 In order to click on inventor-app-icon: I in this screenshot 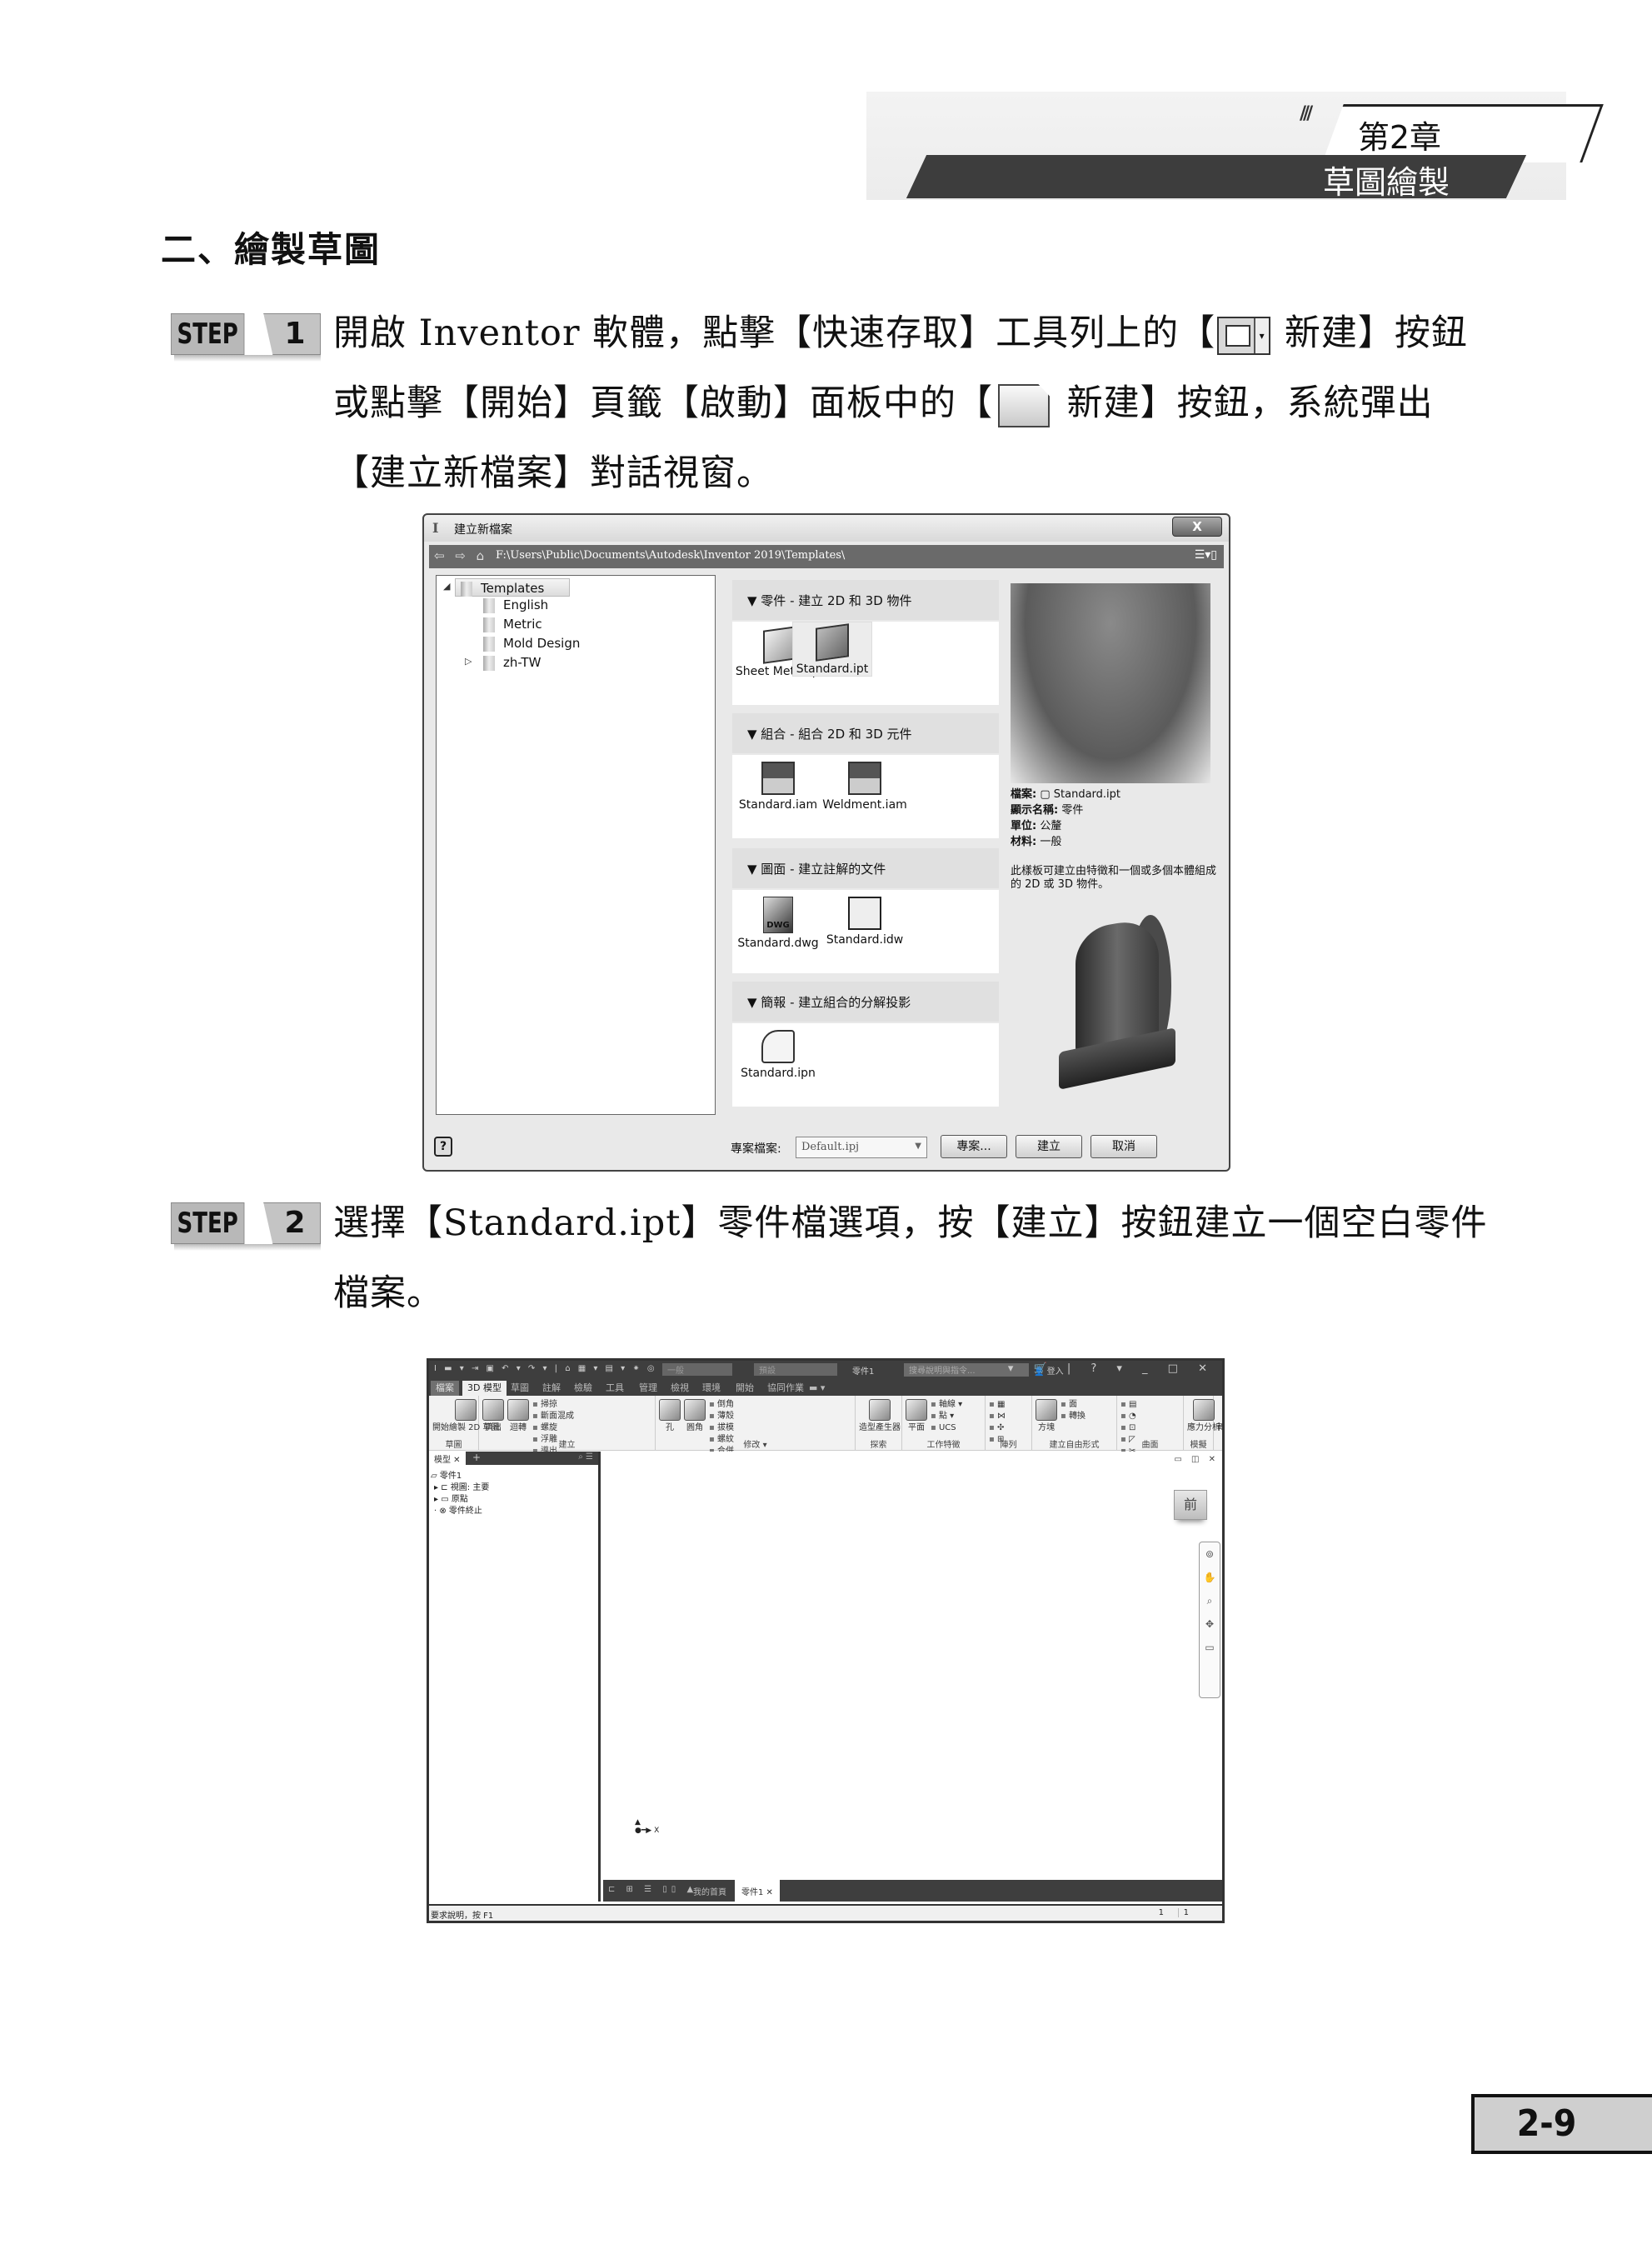, I will do `click(436, 528)`.